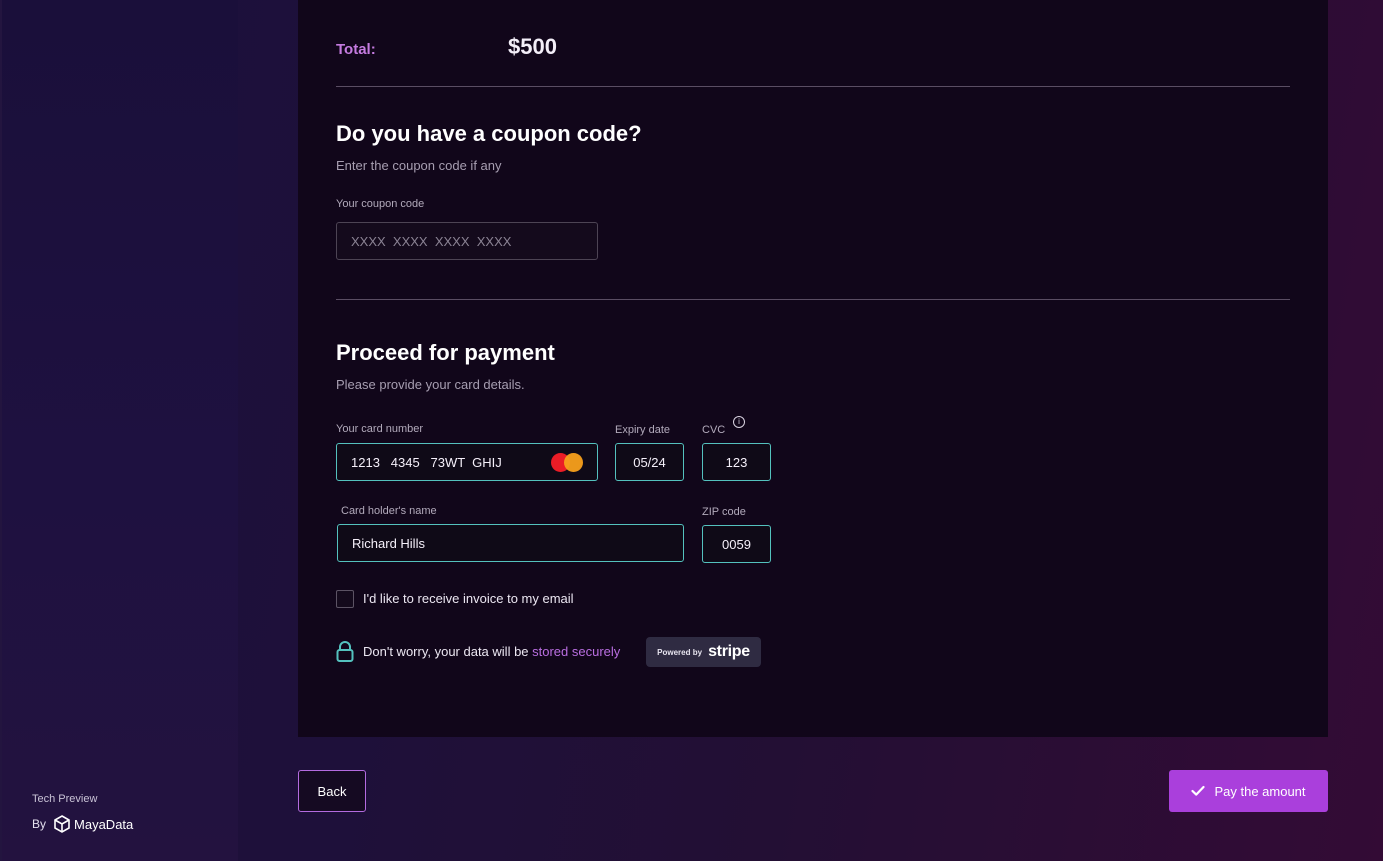 The width and height of the screenshot is (1383, 861). Describe the element at coordinates (426, 462) in the screenshot. I see `card-number-value: 1213 4345 73WT GHIJ` at that location.